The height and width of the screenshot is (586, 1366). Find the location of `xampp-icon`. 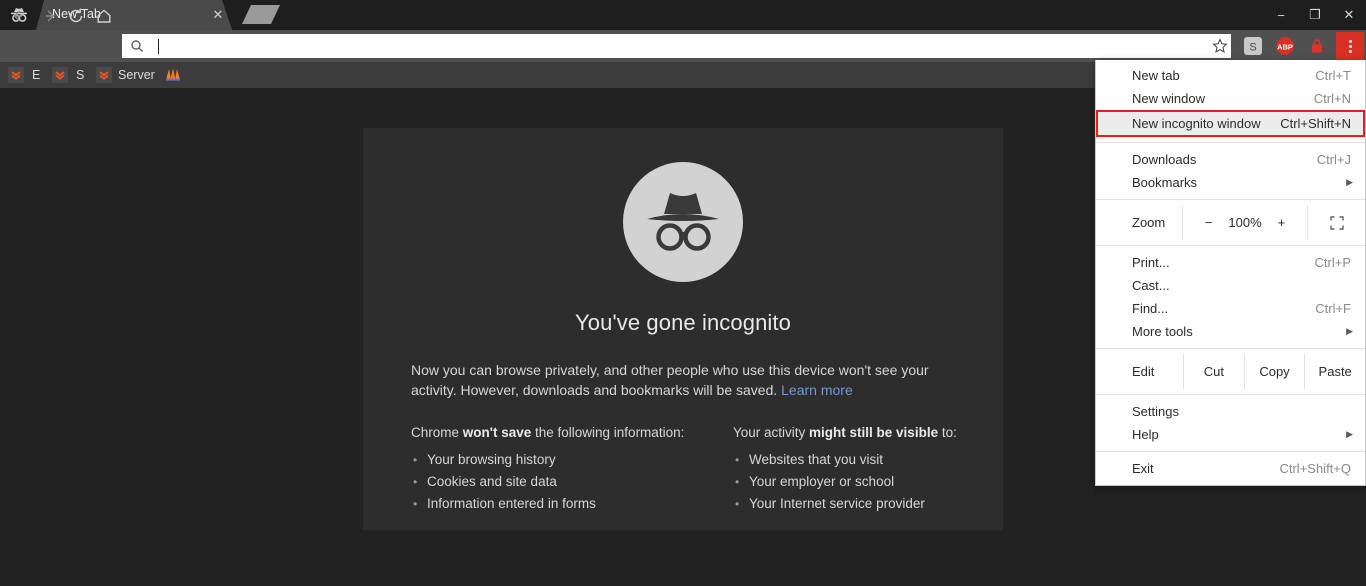

xampp-icon is located at coordinates (173, 75).